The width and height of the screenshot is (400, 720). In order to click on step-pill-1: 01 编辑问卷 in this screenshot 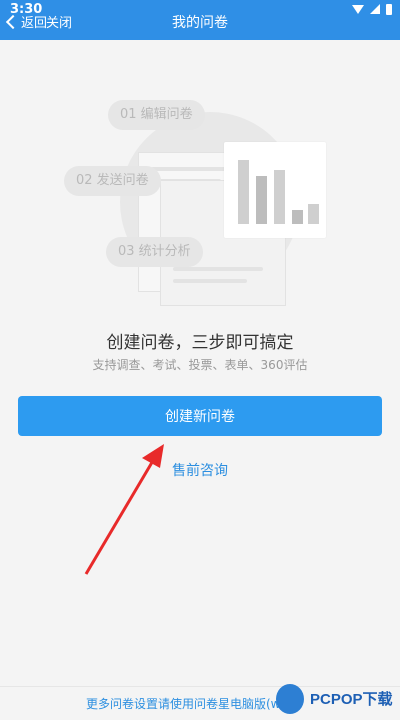, I will do `click(156, 115)`.